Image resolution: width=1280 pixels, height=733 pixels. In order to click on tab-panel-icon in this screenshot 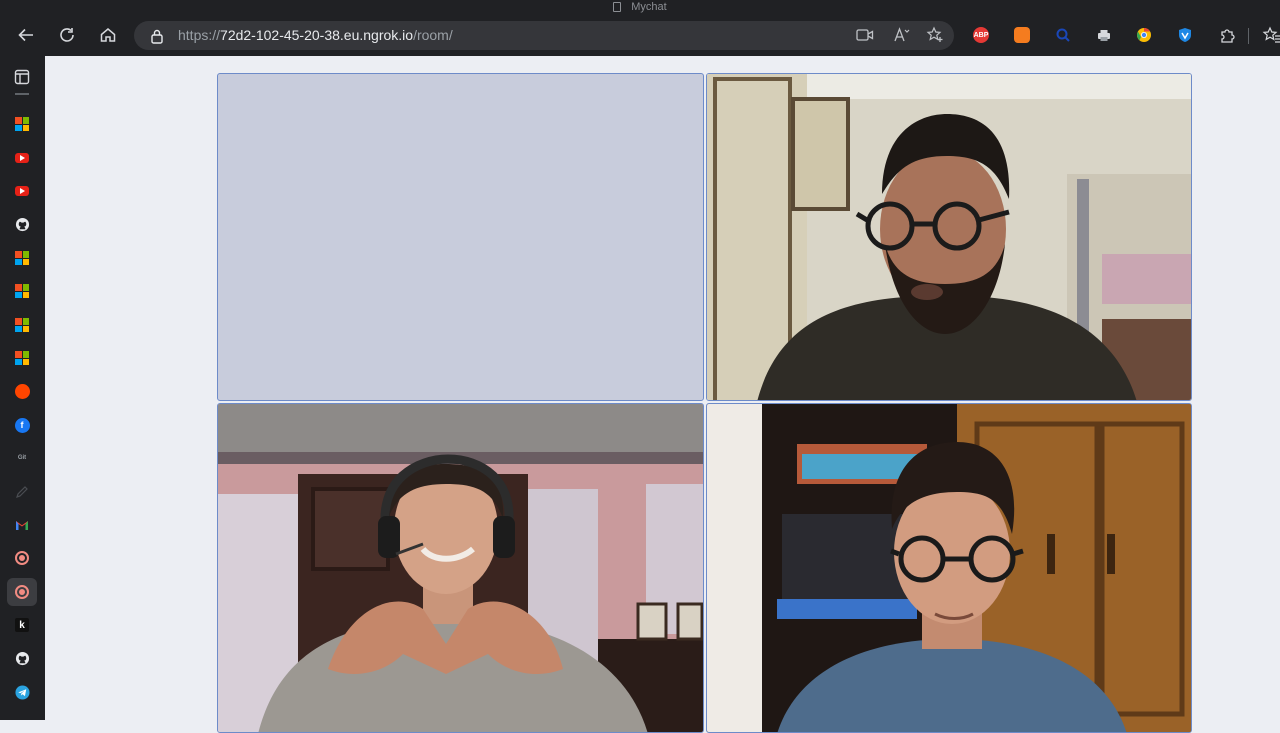, I will do `click(22, 77)`.